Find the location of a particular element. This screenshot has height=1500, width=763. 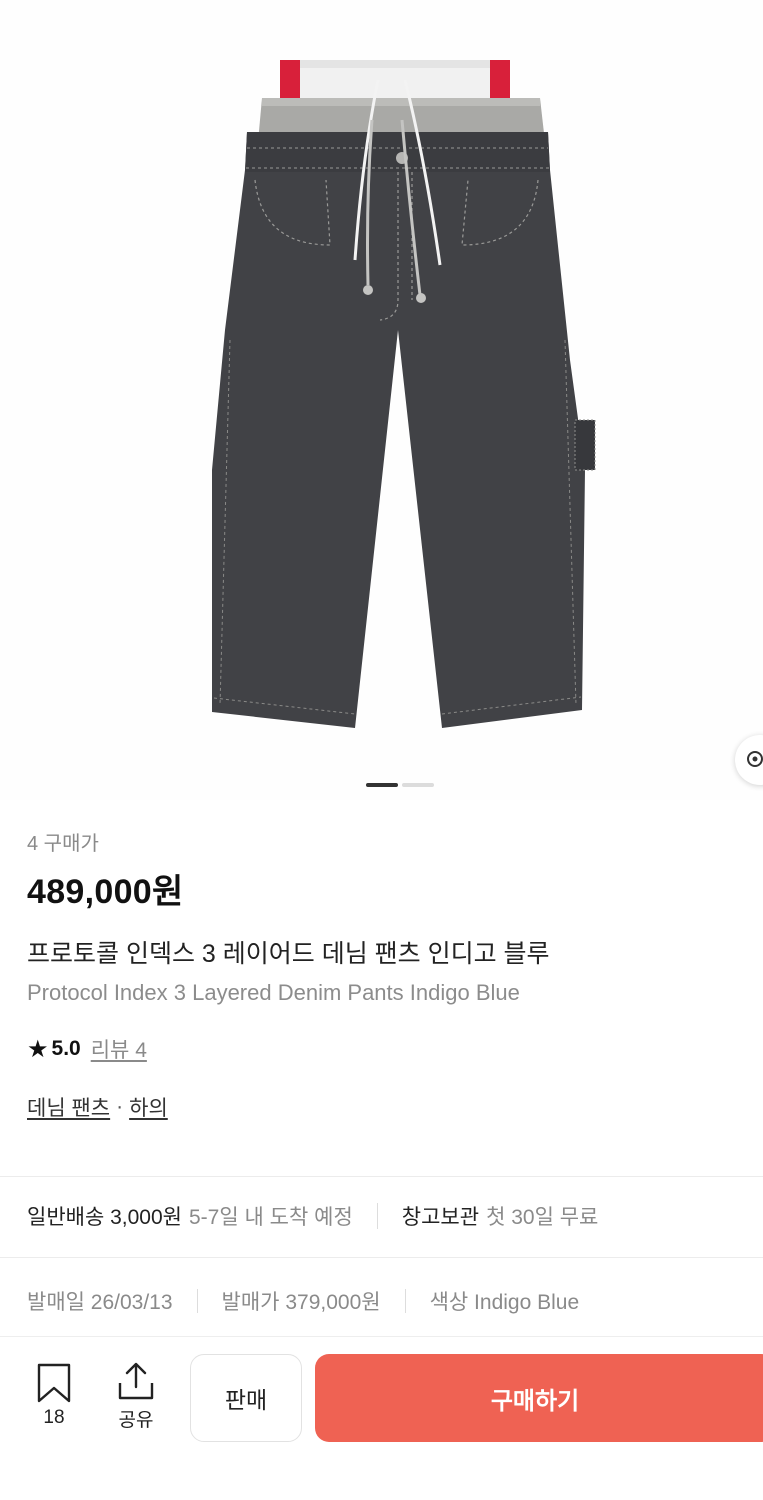

bookmark-count: 18 is located at coordinates (54, 1417).